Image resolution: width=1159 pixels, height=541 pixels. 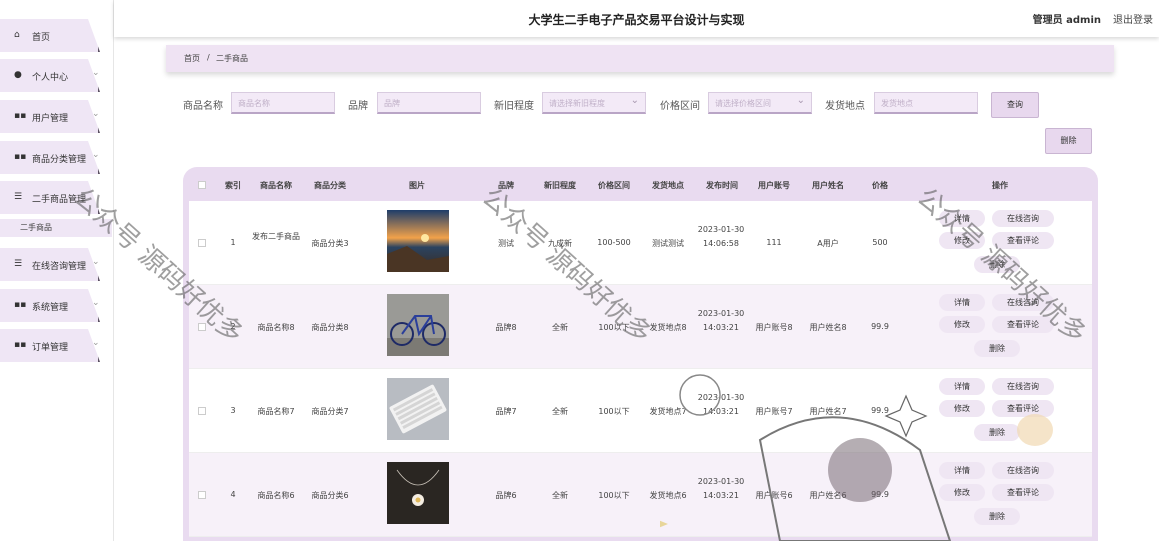 I want to click on price-range-label: 价格区间, so click(x=680, y=106).